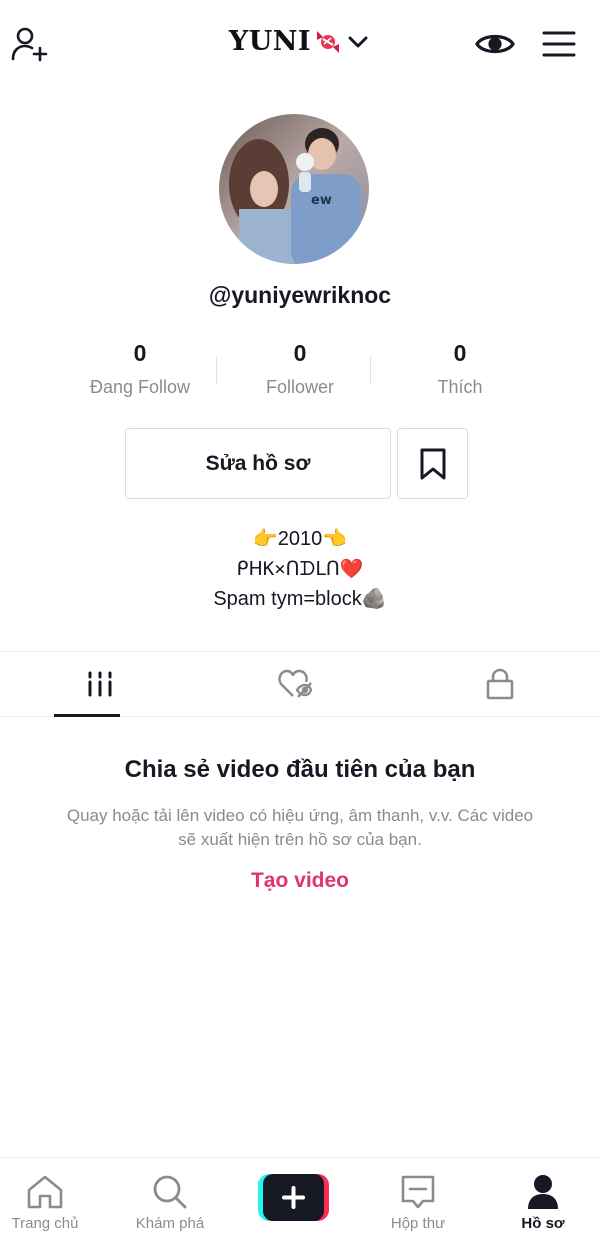  Describe the element at coordinates (300, 387) in the screenshot. I see `followers-label: Follower` at that location.